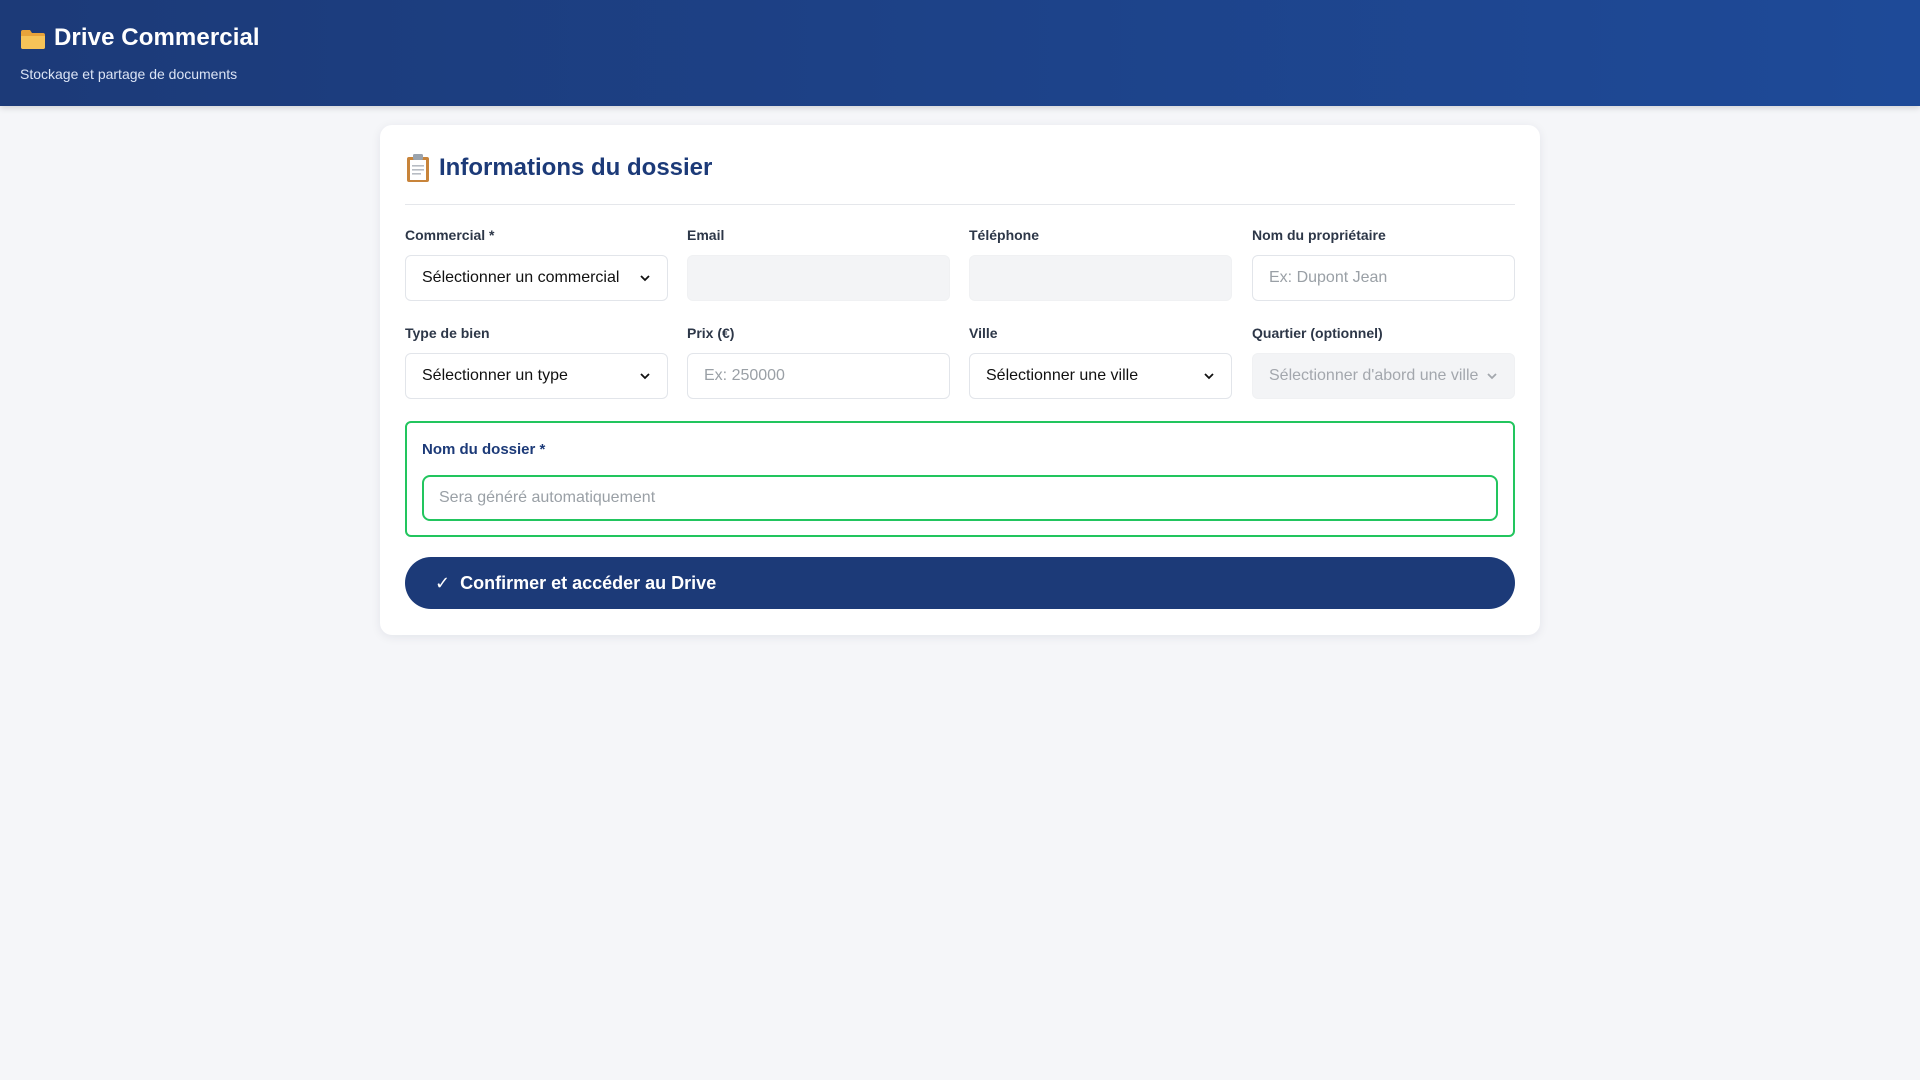 The height and width of the screenshot is (1080, 1920). I want to click on ville-select-value: Sélectionner une ville, so click(1062, 375).